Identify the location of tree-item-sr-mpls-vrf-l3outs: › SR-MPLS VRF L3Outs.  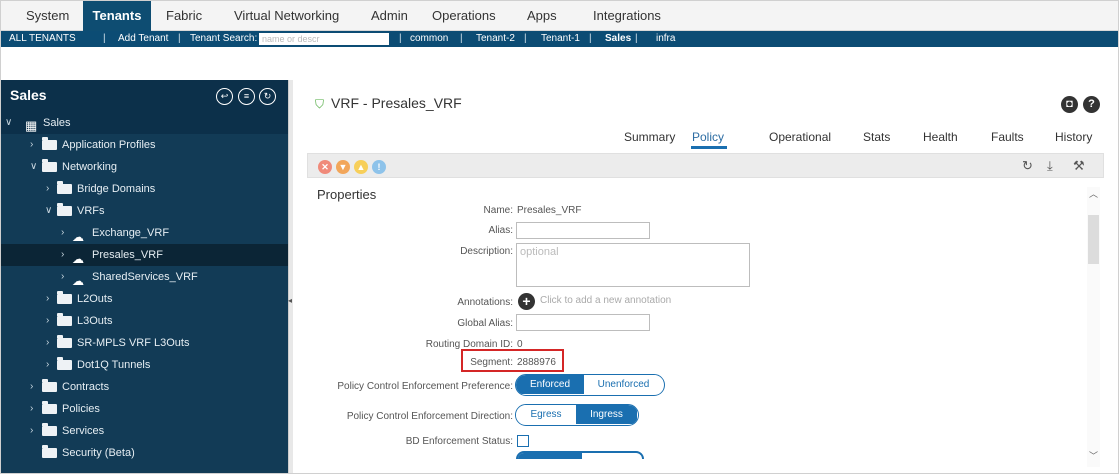
(144, 343).